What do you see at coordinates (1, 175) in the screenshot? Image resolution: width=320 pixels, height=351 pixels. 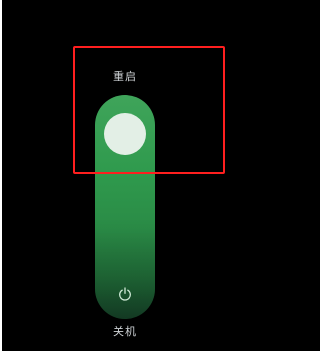 I see `screen-edge` at bounding box center [1, 175].